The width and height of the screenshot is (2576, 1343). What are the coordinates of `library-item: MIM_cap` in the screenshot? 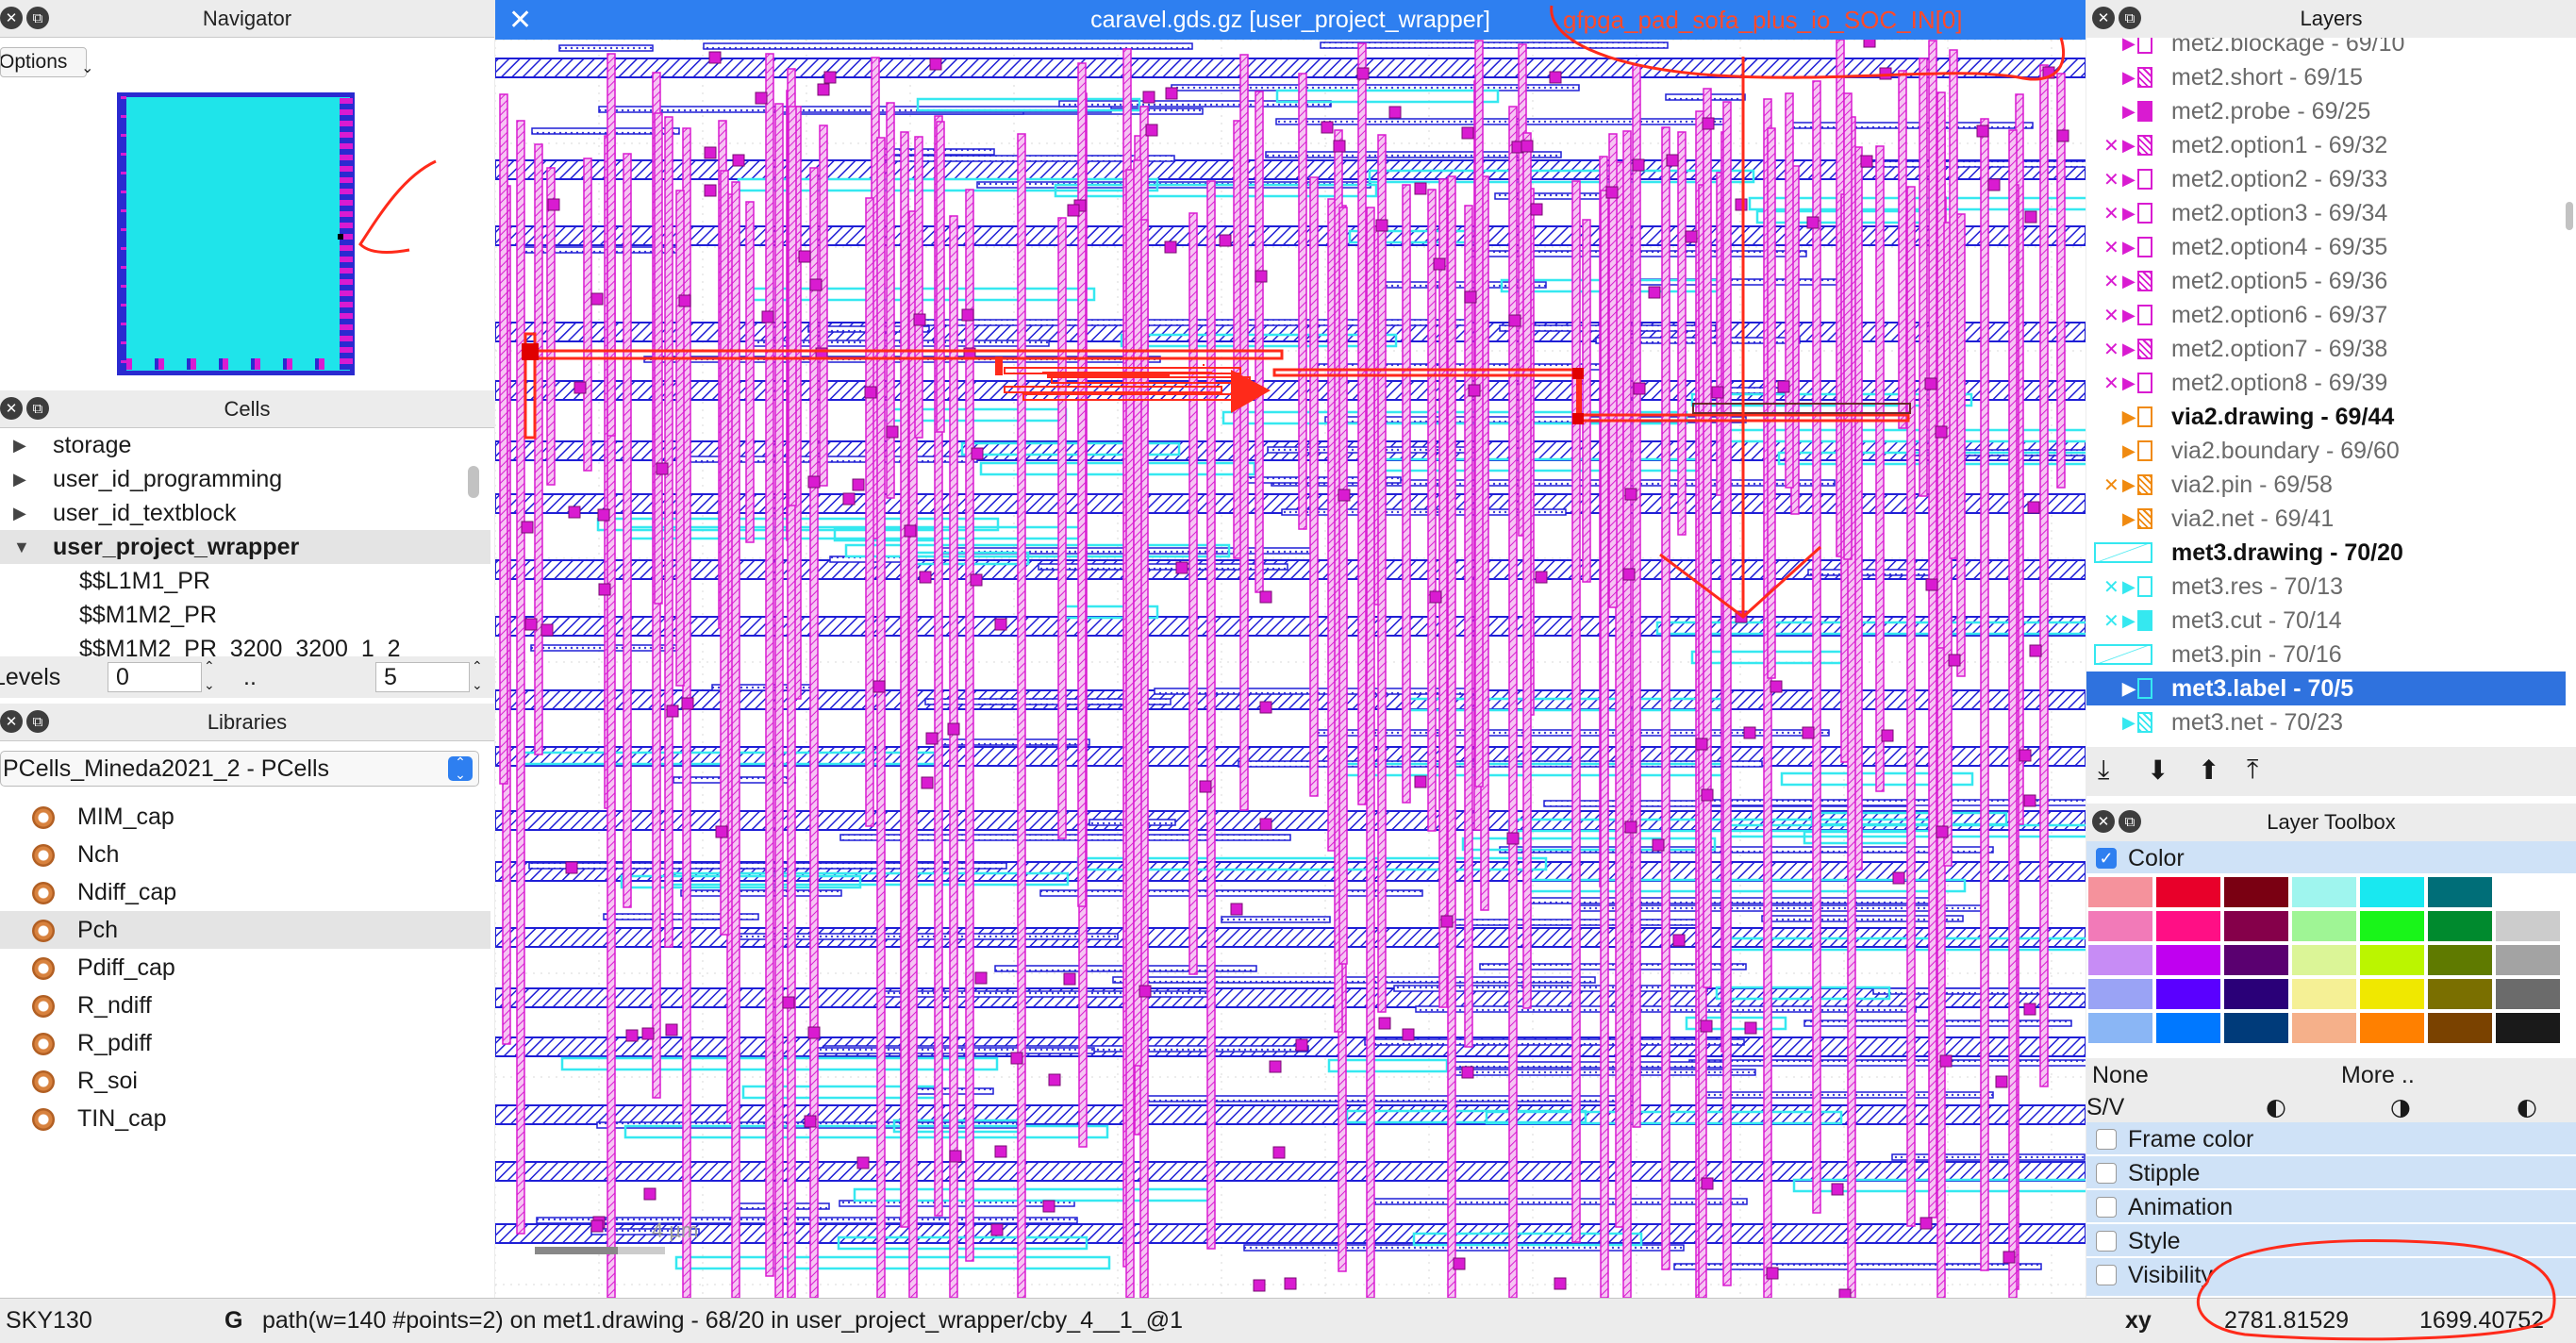 It's located at (245, 817).